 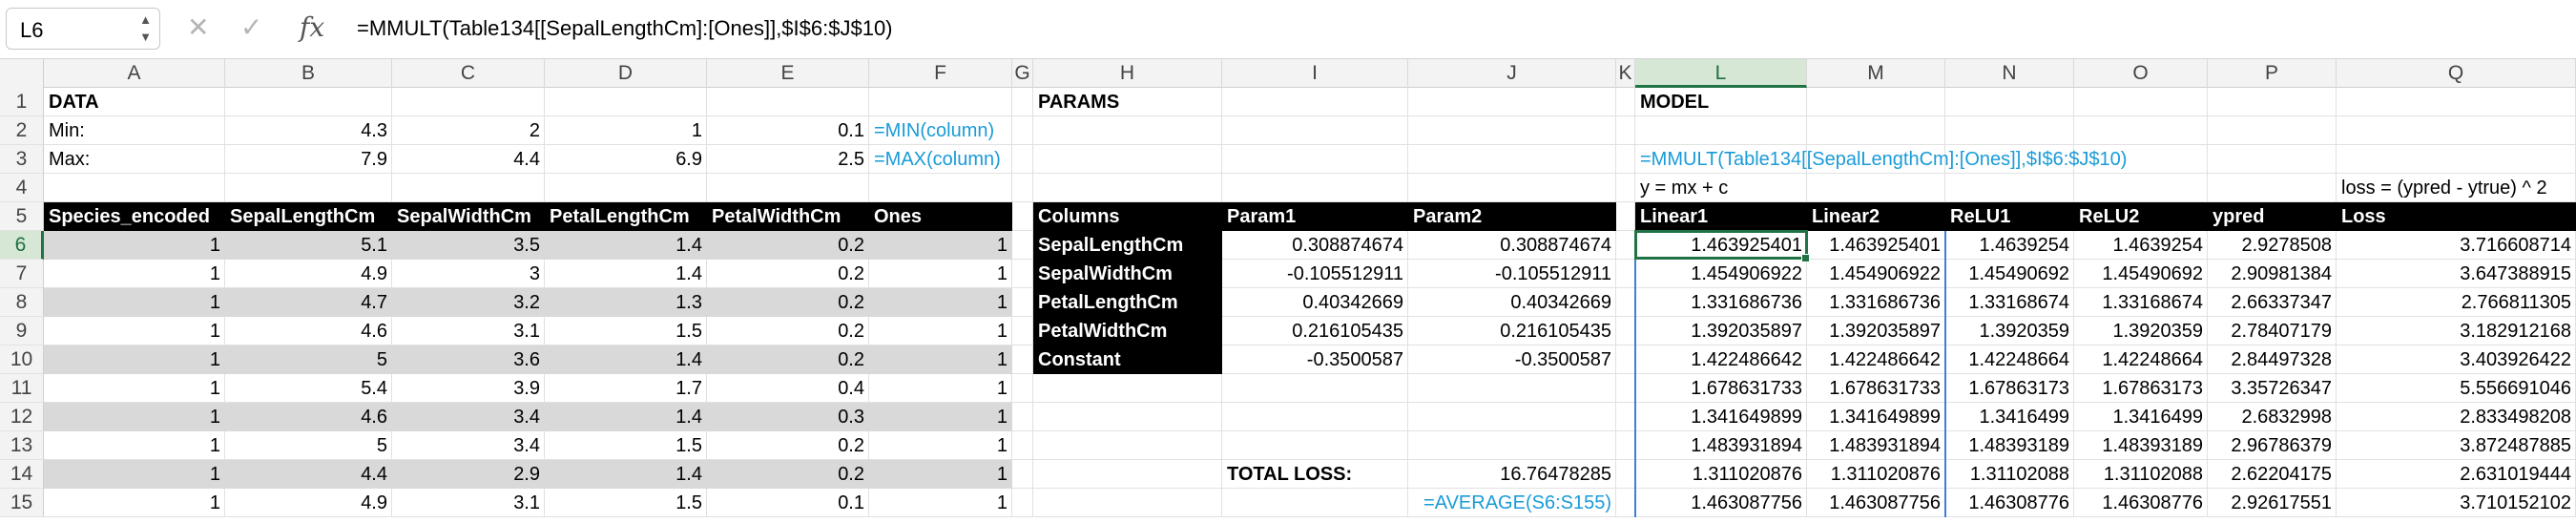 I want to click on min-value: 0.1, so click(x=788, y=130).